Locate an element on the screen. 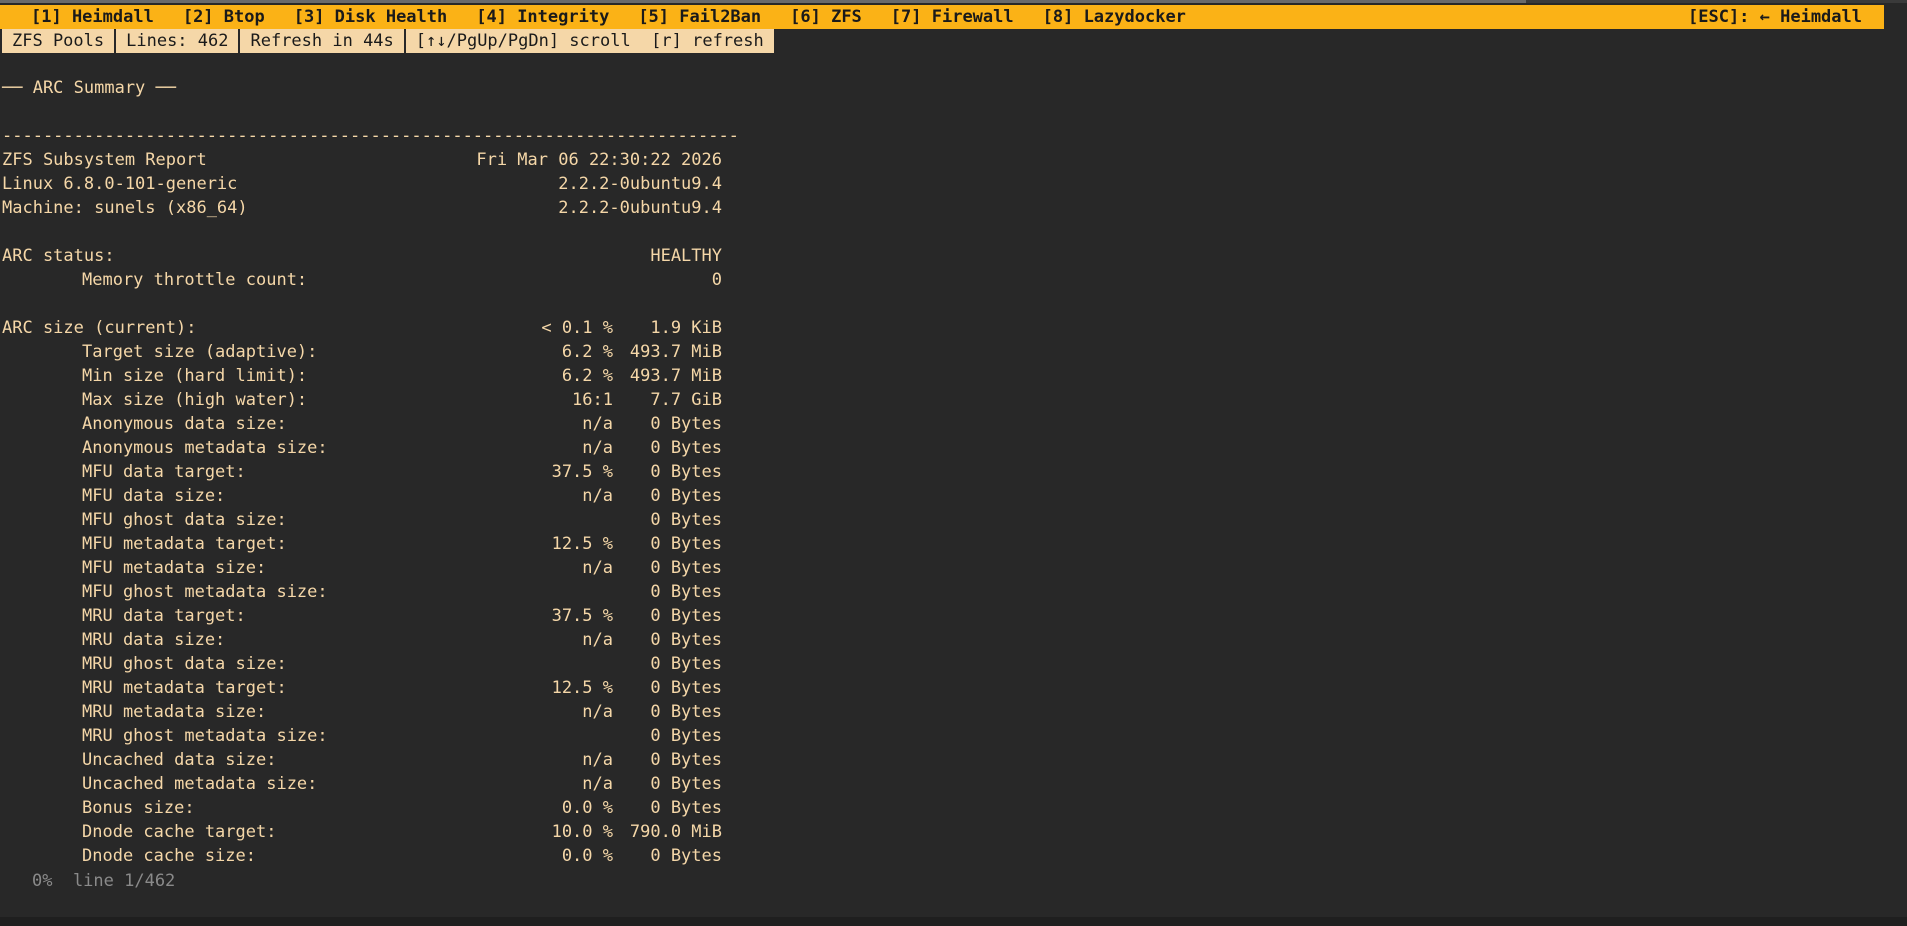 This screenshot has height=926, width=1907. arc-row-label: ARC size (current): is located at coordinates (99, 328).